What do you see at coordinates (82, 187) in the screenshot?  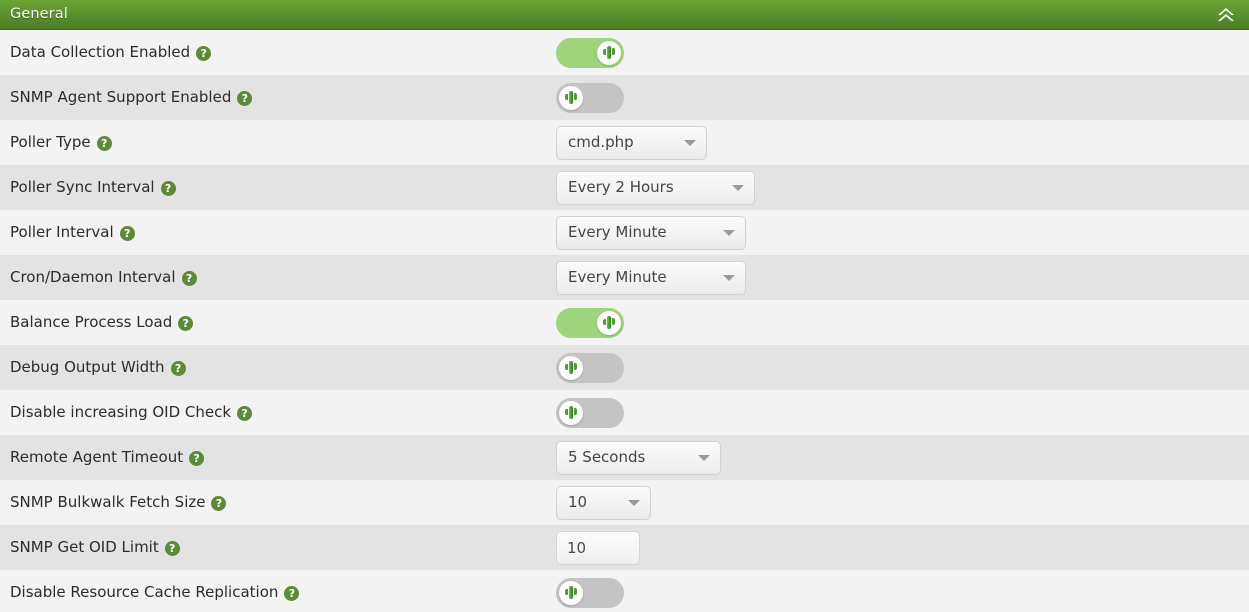 I see `setting-label-text: Poller Sync Interval` at bounding box center [82, 187].